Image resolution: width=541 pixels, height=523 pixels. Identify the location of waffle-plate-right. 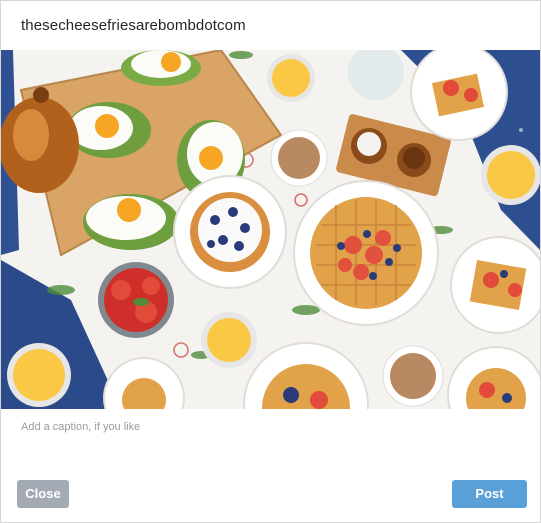
(495, 285).